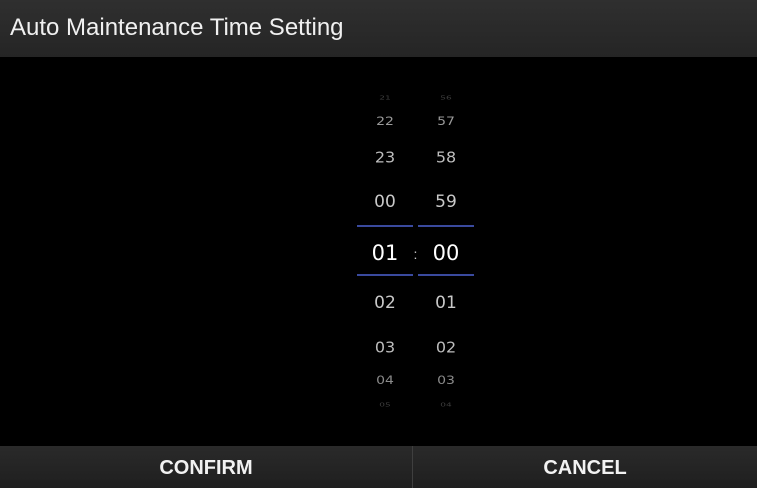  Describe the element at coordinates (385, 348) in the screenshot. I see `hour-item: 03` at that location.